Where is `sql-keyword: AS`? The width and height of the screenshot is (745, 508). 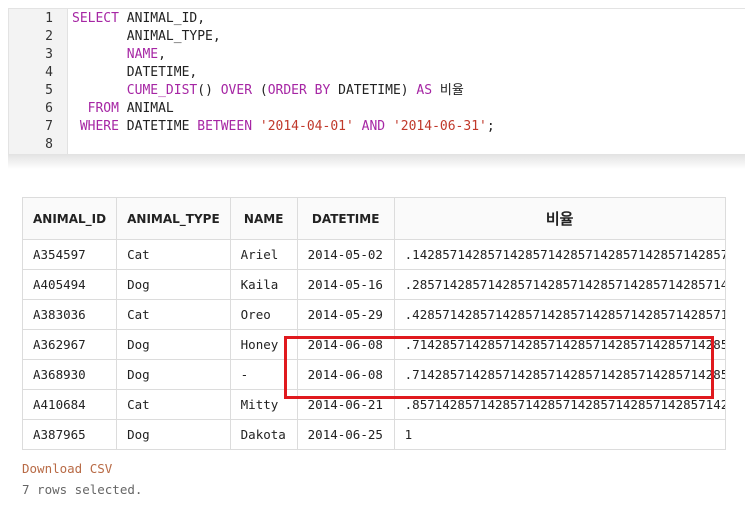 sql-keyword: AS is located at coordinates (424, 90).